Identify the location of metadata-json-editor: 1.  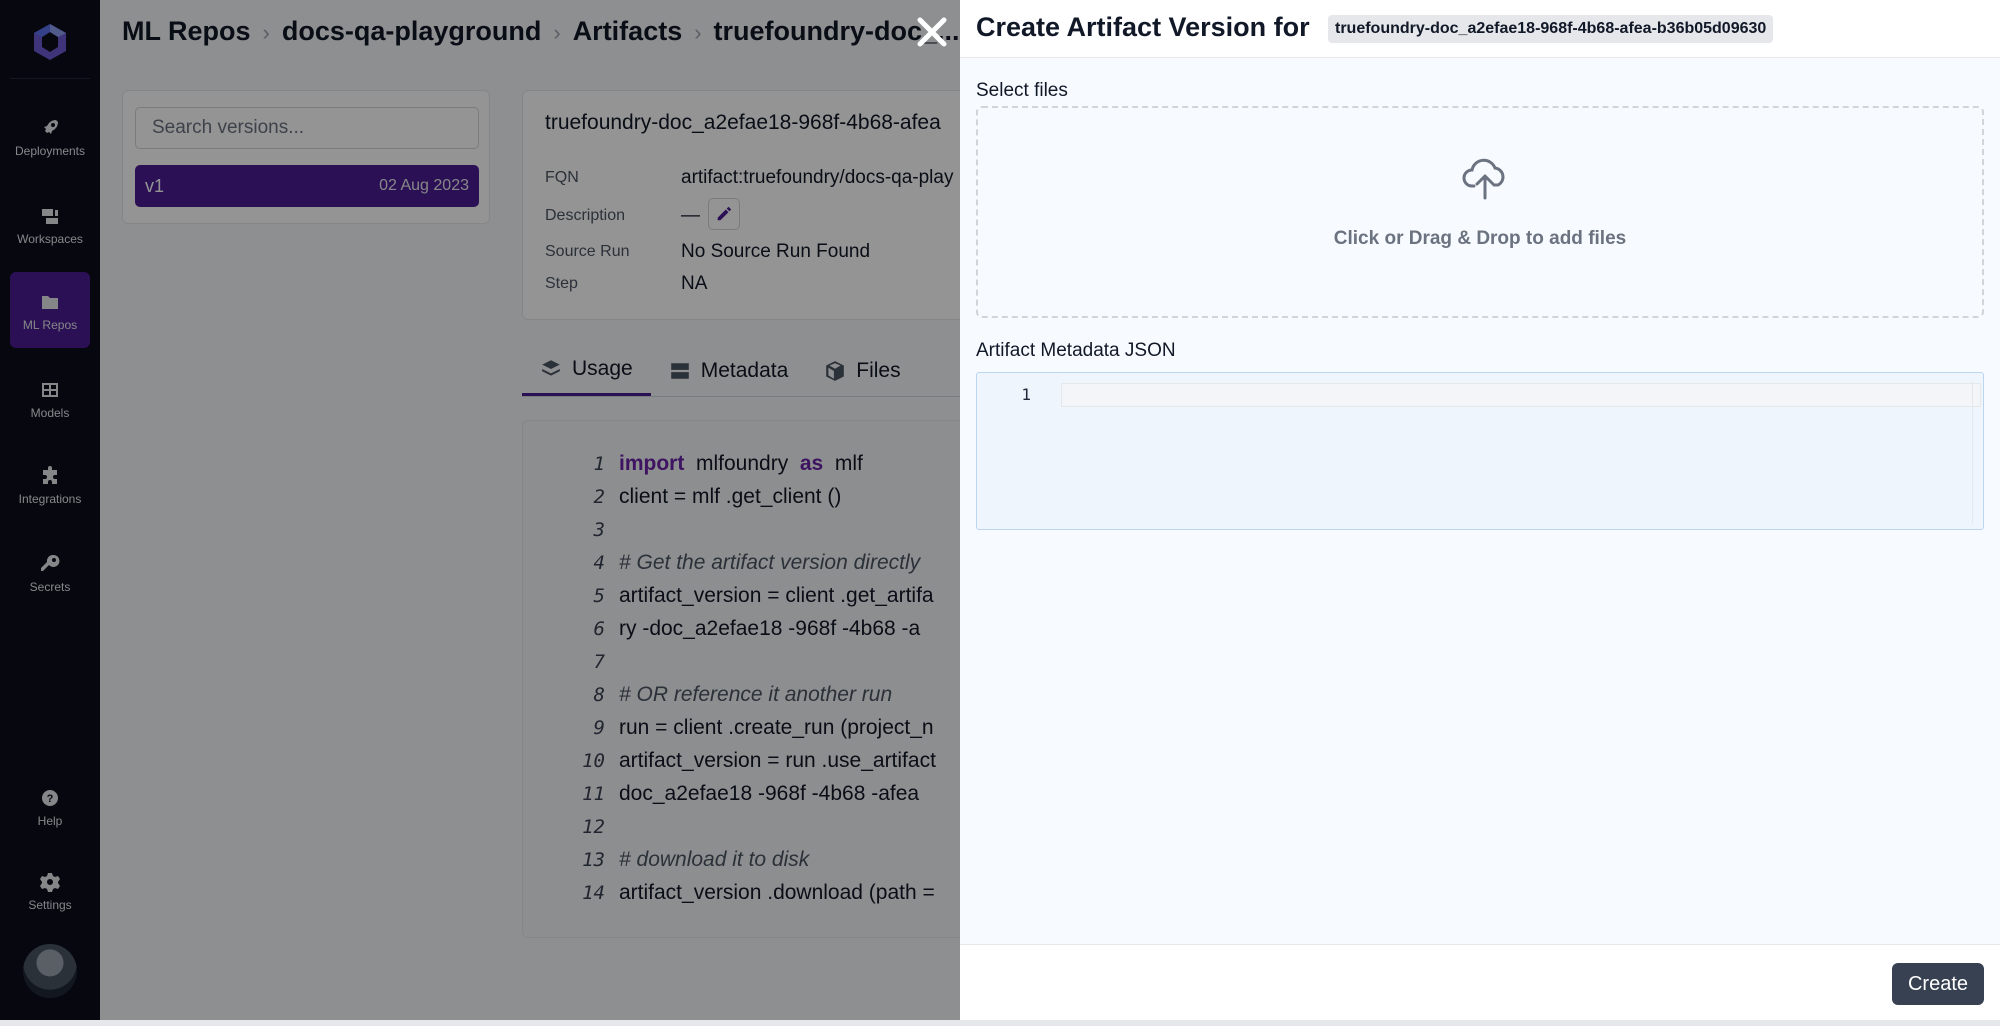
(1480, 451).